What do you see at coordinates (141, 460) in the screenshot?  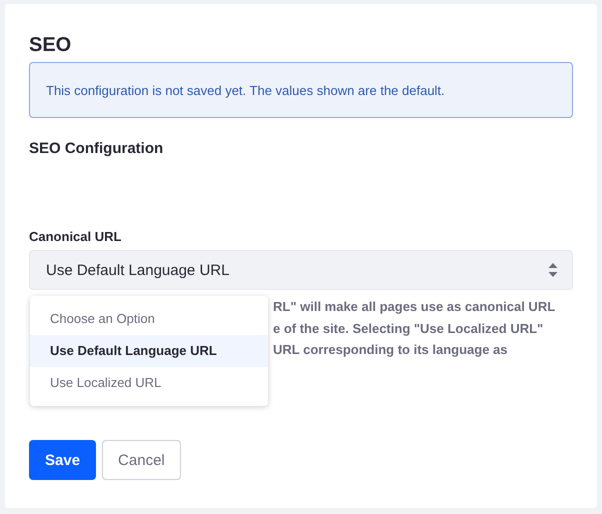 I see `cancel-button: Cancel` at bounding box center [141, 460].